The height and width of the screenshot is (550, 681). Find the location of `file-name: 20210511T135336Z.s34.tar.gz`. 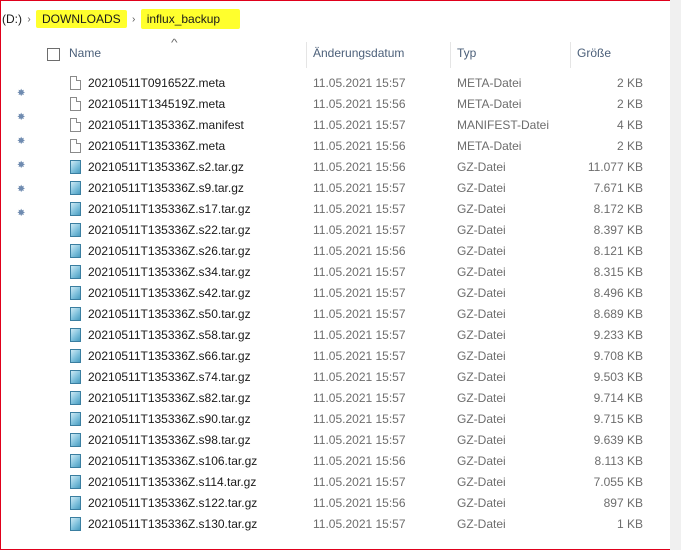

file-name: 20210511T135336Z.s34.tar.gz is located at coordinates (169, 272).